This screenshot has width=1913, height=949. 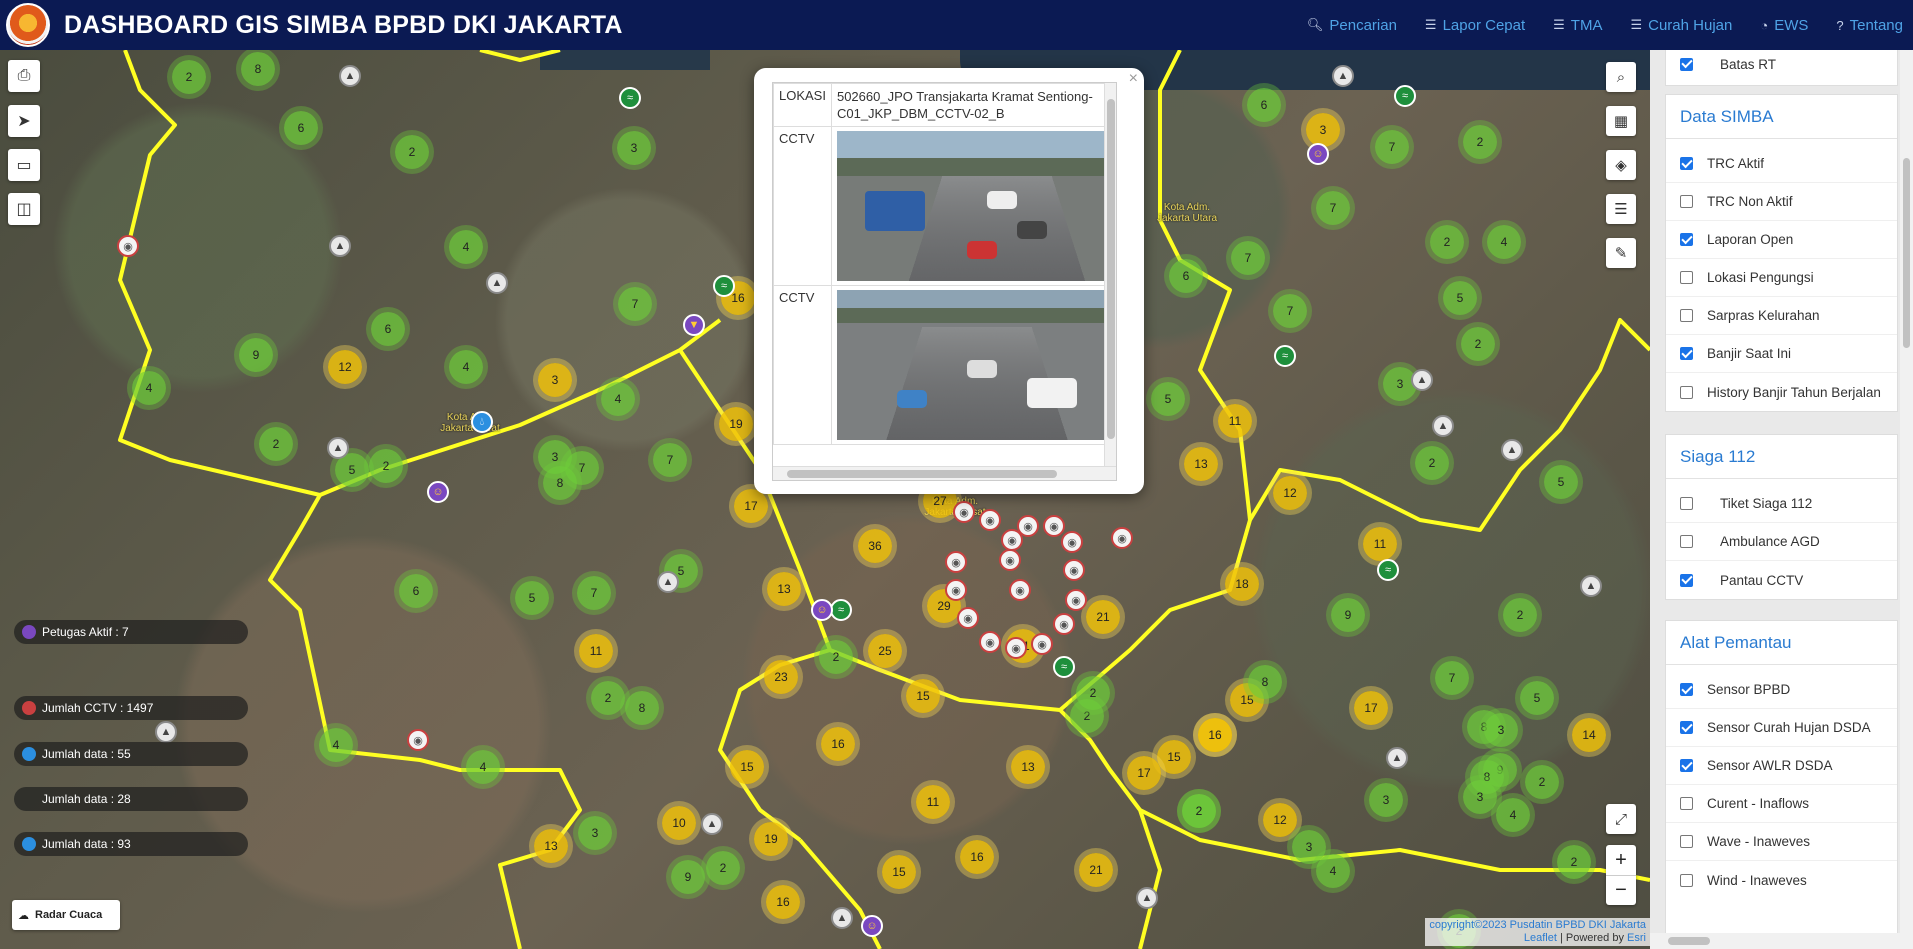 I want to click on nav-tentang: ? Tentang, so click(x=1869, y=25).